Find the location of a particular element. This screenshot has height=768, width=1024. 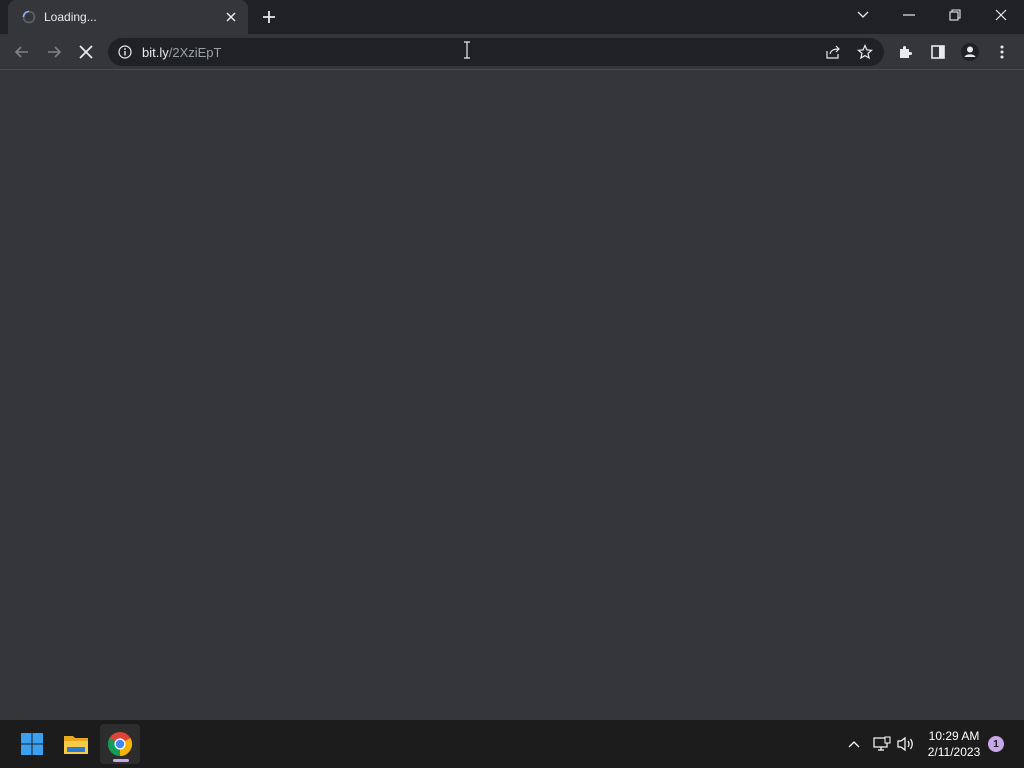

file-explorer-button is located at coordinates (76, 744).